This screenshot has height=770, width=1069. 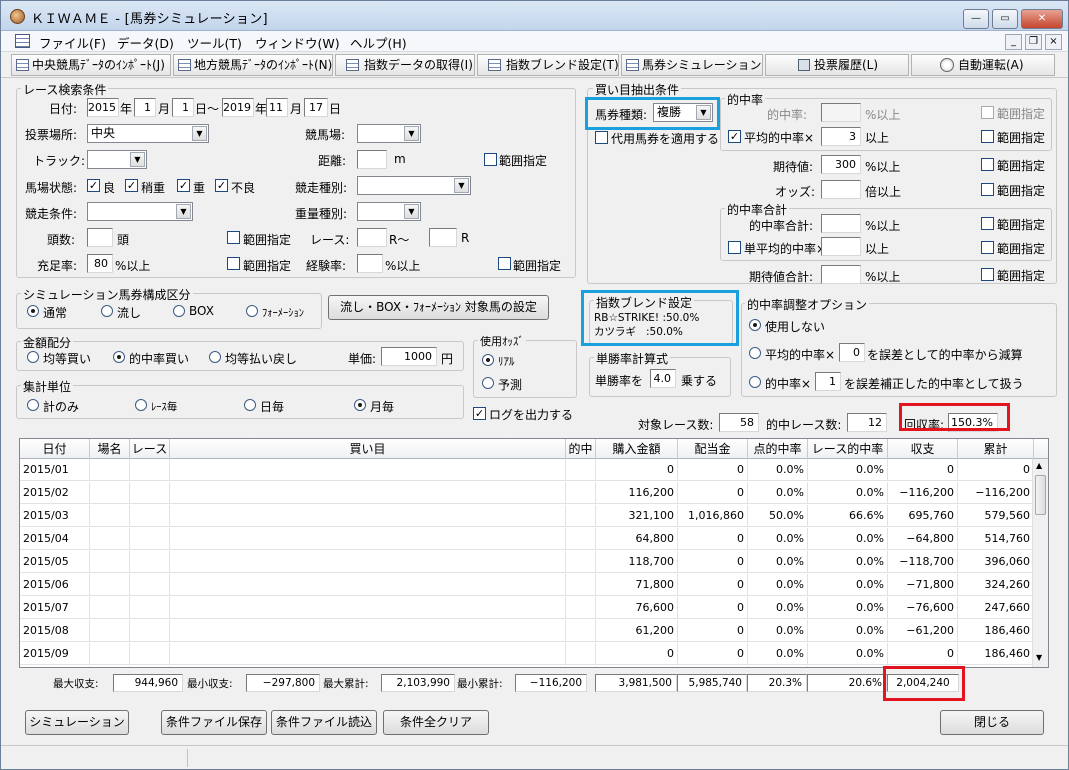 I want to click on header-balance: 収支, so click(x=923, y=449).